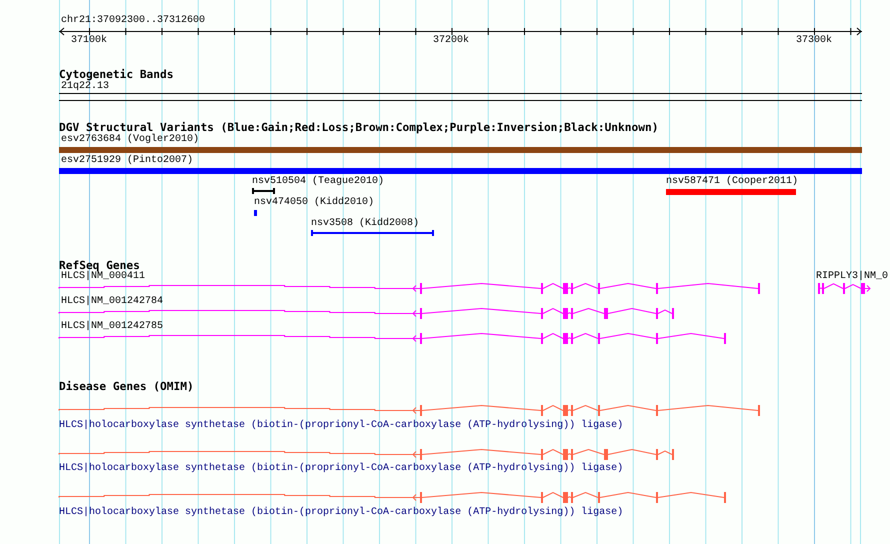  Describe the element at coordinates (133, 20) in the screenshot. I see `region-label: chr21:37092300..37312600` at that location.